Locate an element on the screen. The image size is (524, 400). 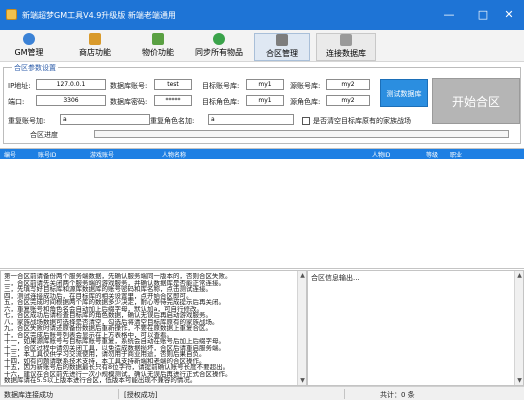
dup-account-input: a is located at coordinates (105, 119).